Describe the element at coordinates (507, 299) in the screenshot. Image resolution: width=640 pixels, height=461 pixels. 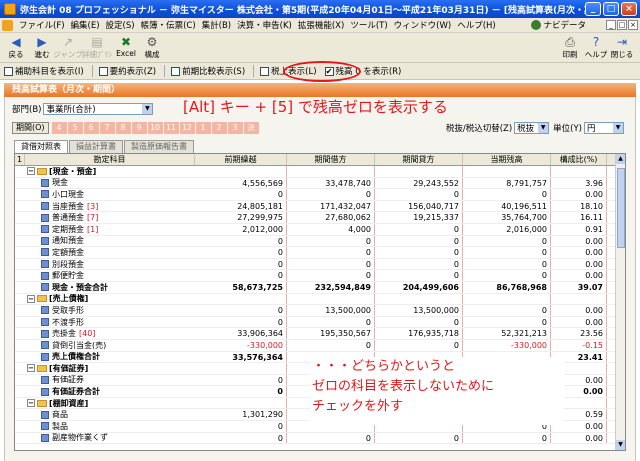
I see `balance-cell` at that location.